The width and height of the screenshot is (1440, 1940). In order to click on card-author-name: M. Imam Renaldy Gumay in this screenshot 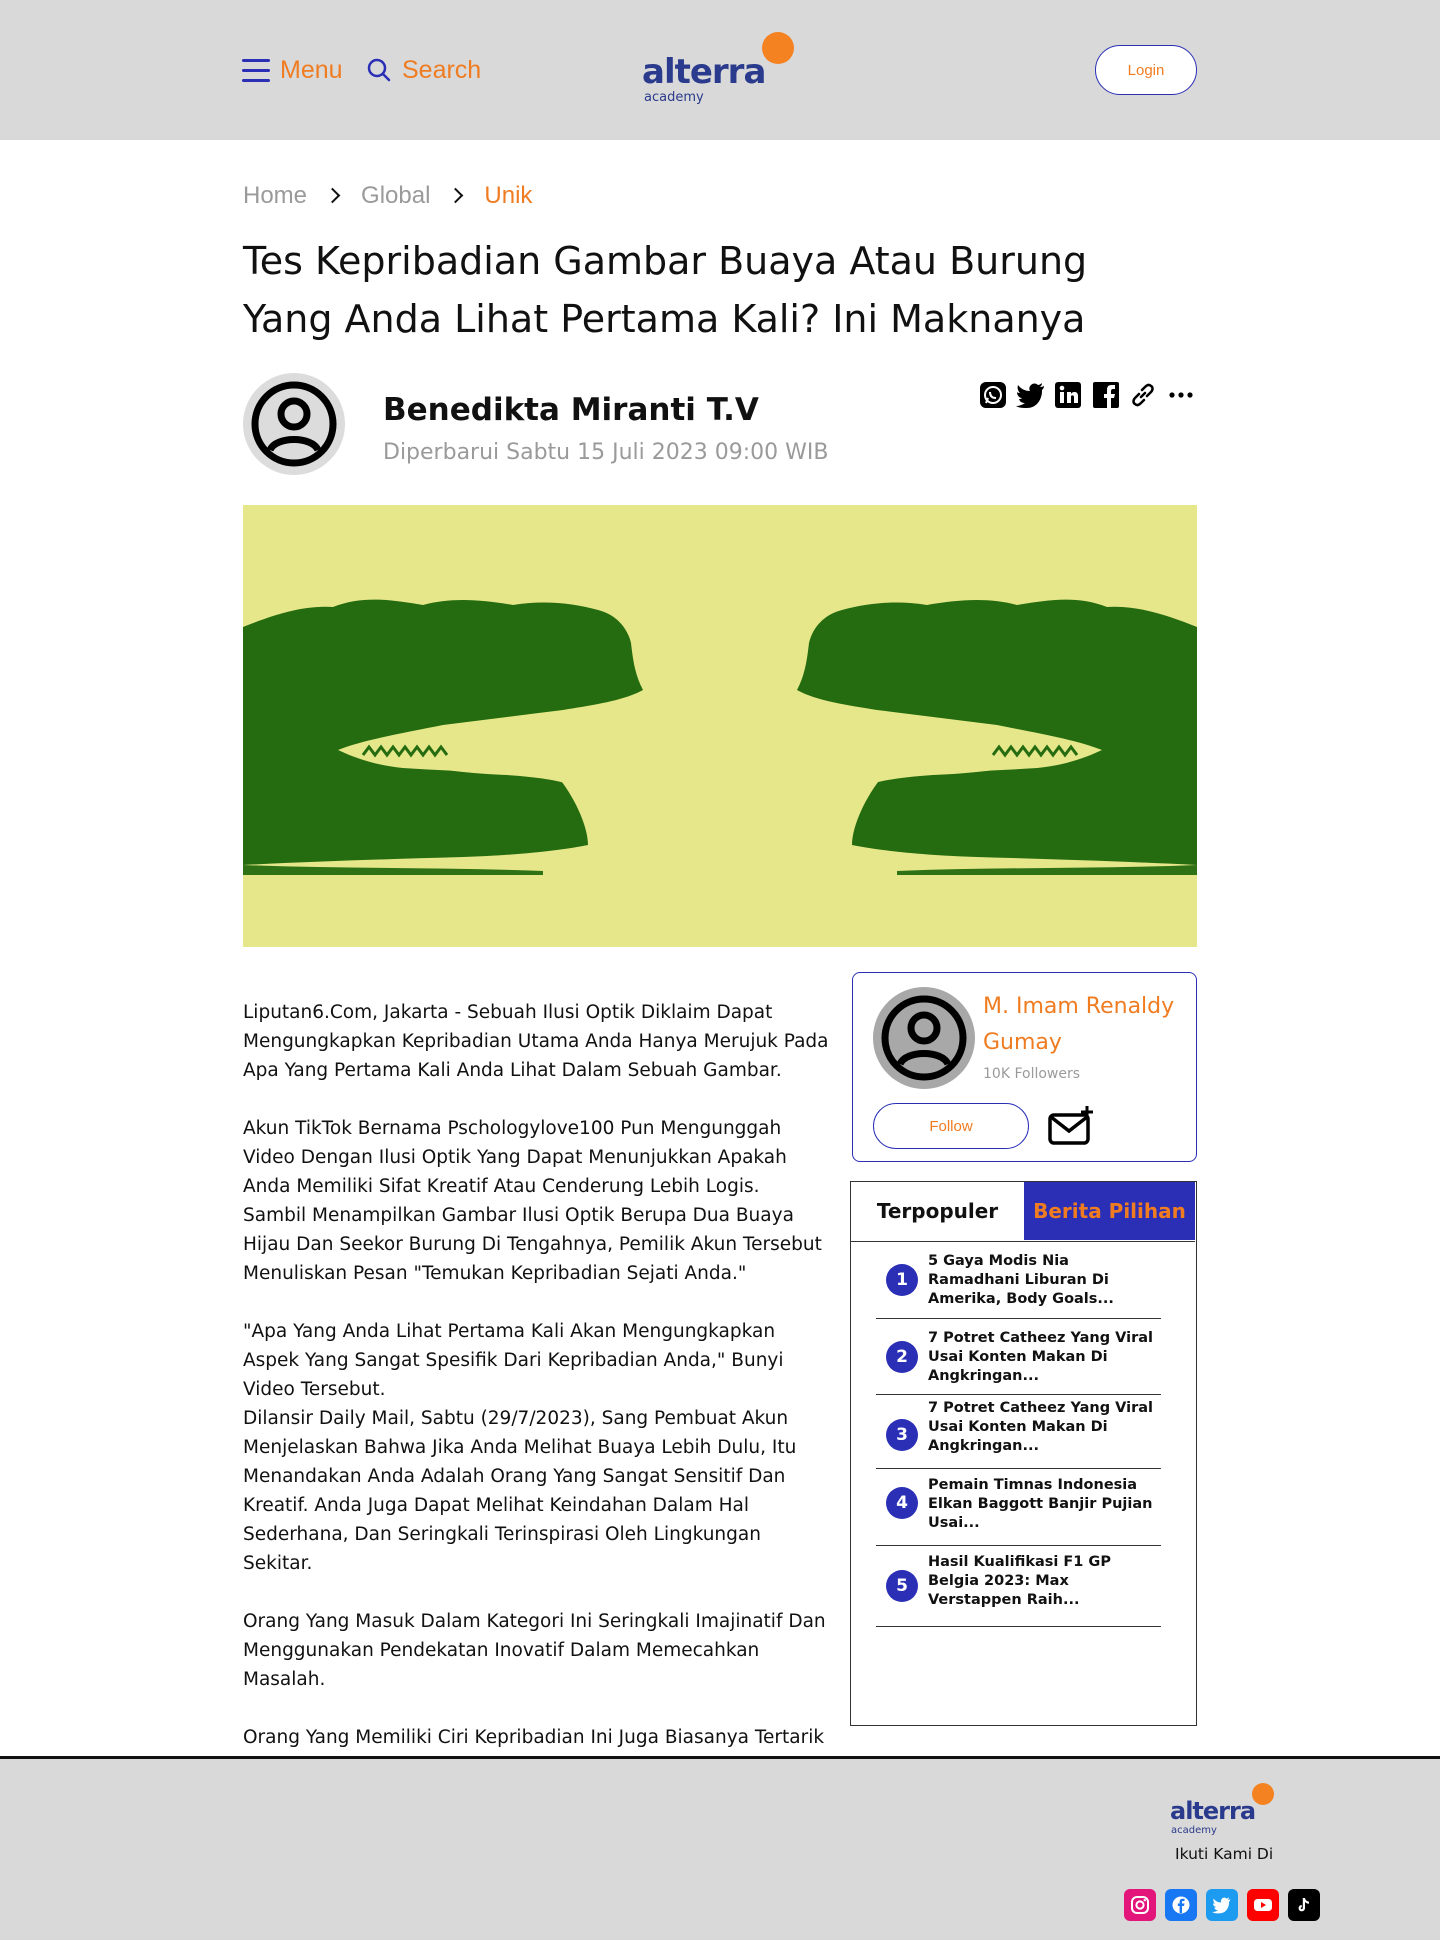, I will do `click(1083, 1025)`.